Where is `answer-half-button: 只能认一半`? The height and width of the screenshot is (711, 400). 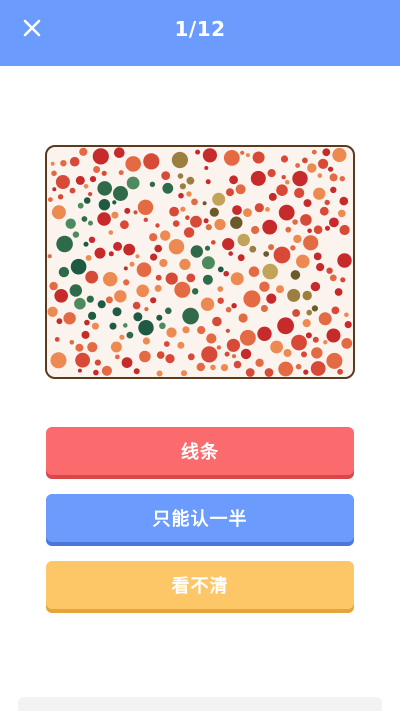 answer-half-button: 只能认一半 is located at coordinates (200, 518).